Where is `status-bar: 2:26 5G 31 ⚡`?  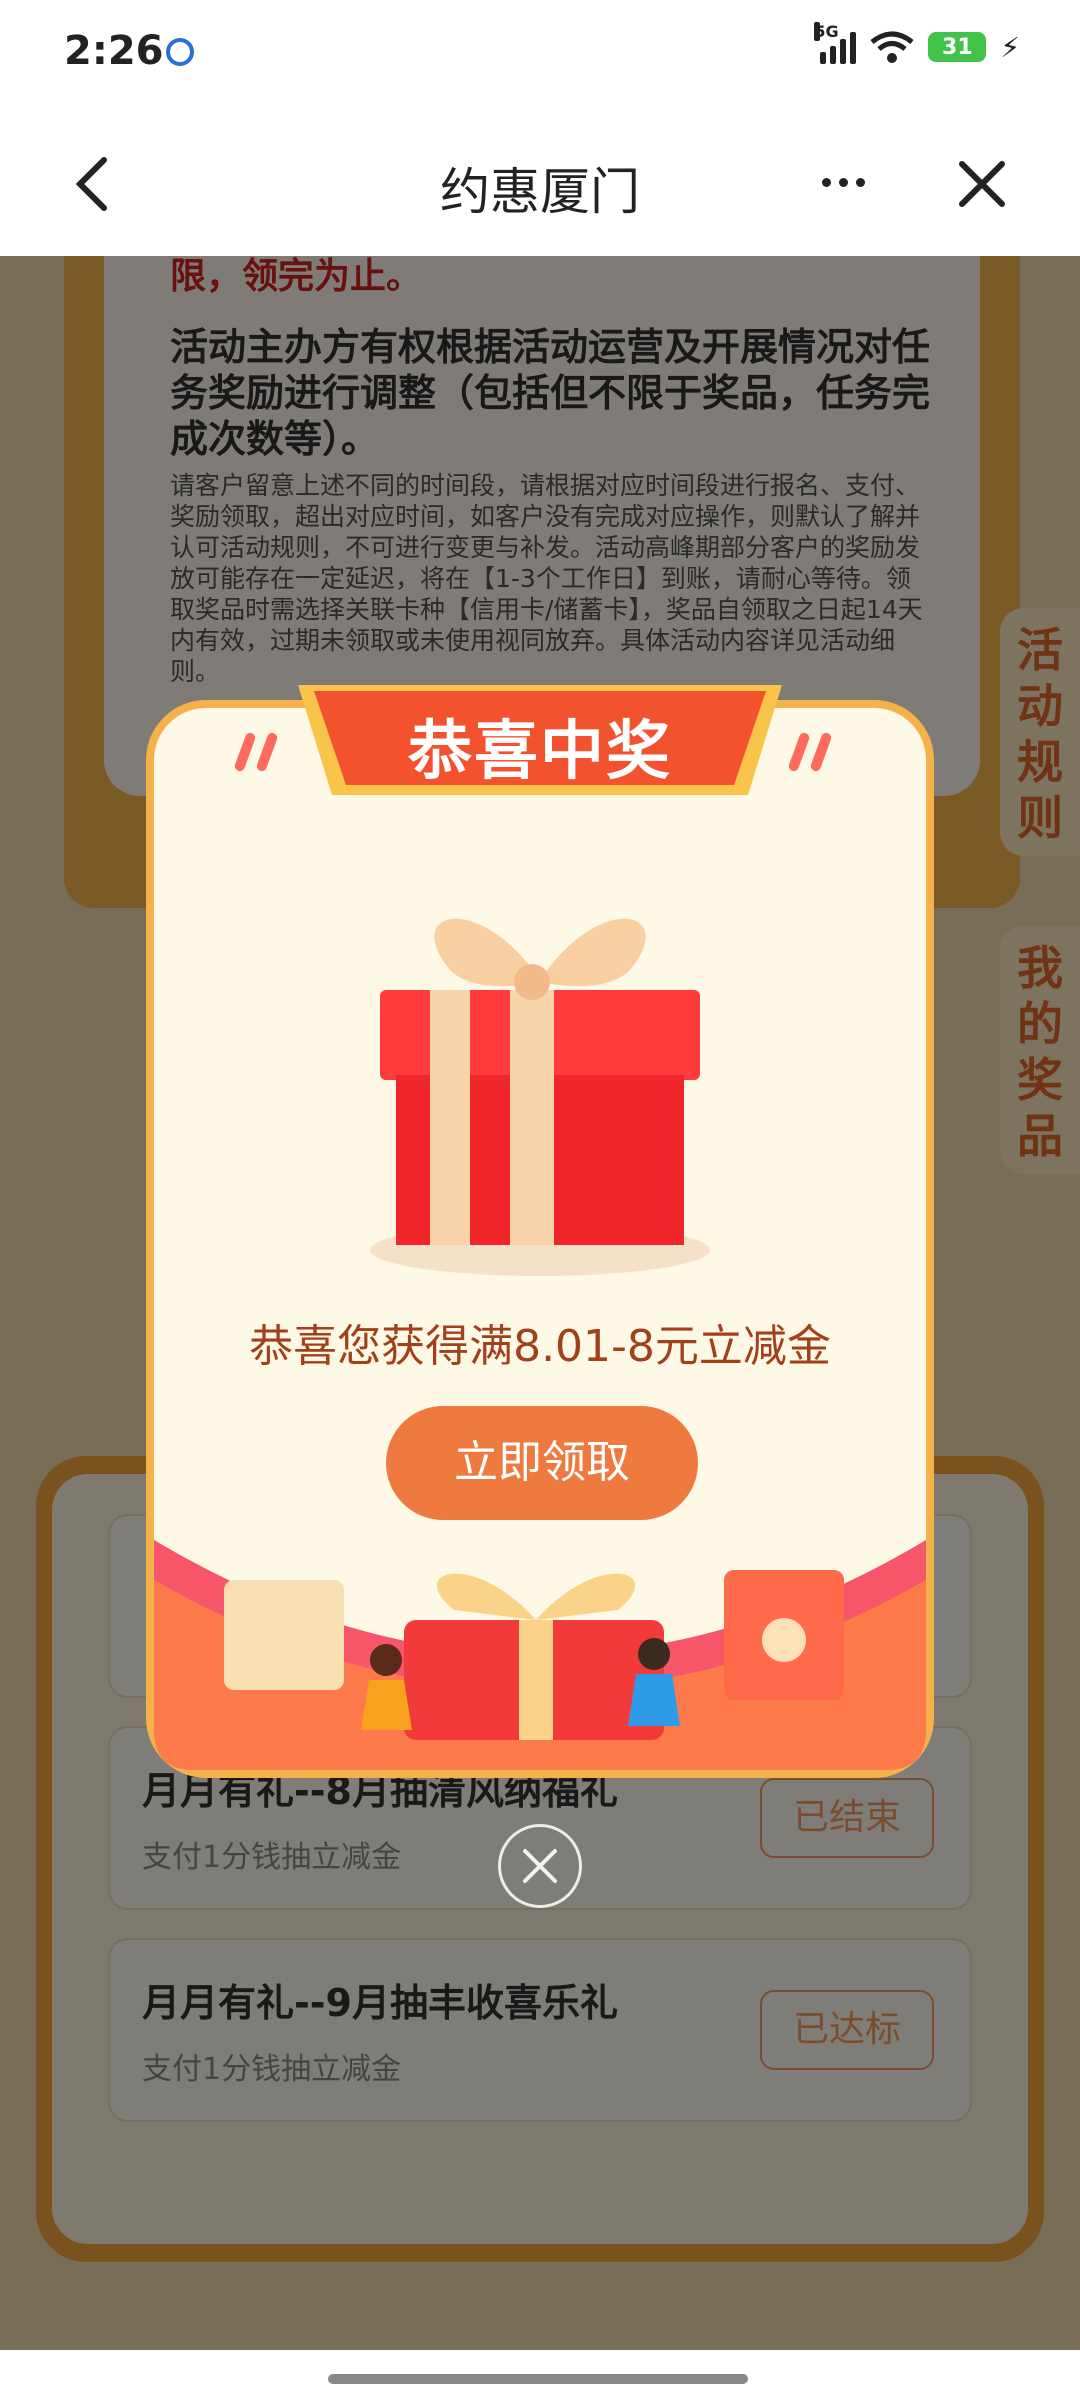 status-bar: 2:26 5G 31 ⚡ is located at coordinates (540, 55).